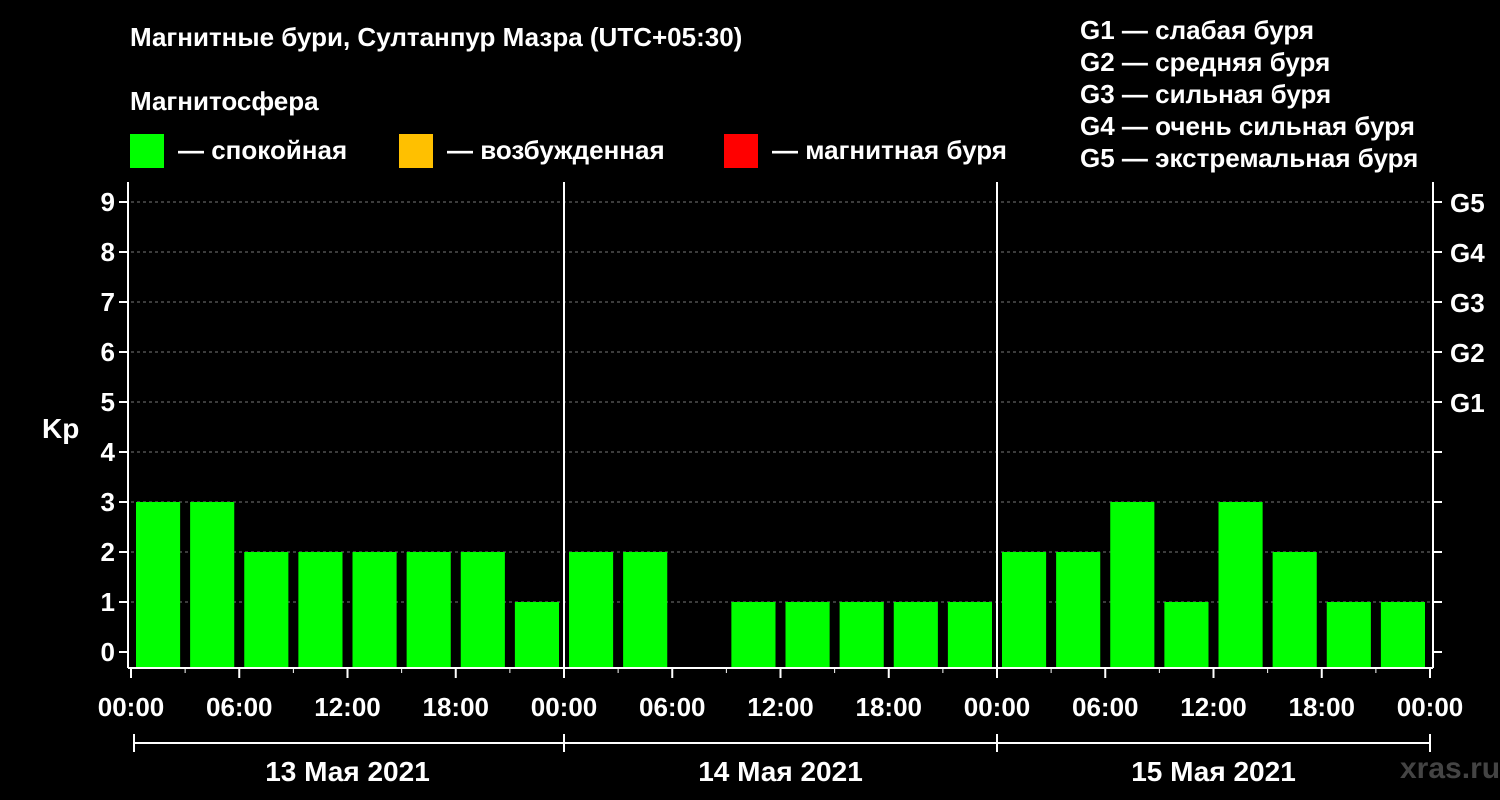 This screenshot has width=1500, height=800. What do you see at coordinates (1450, 768) in the screenshot?
I see `watermark: xras.ru` at bounding box center [1450, 768].